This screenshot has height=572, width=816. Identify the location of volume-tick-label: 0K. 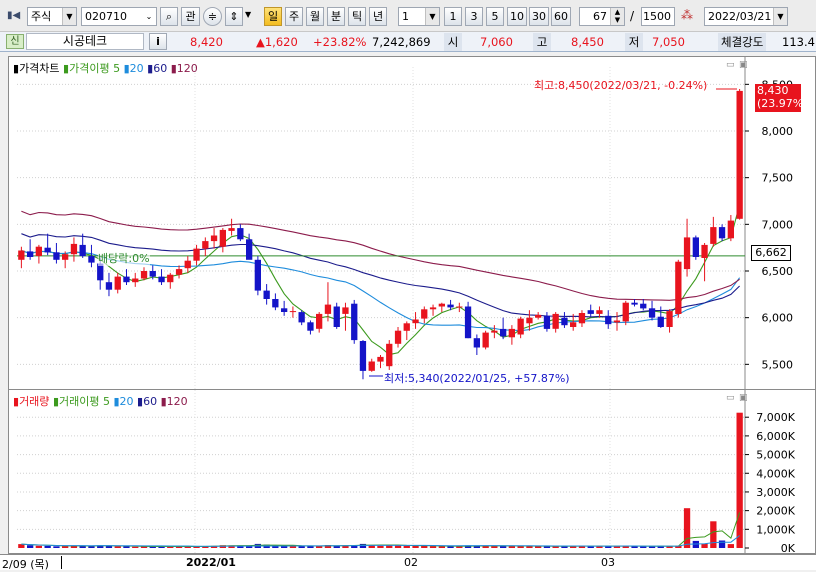
(788, 547).